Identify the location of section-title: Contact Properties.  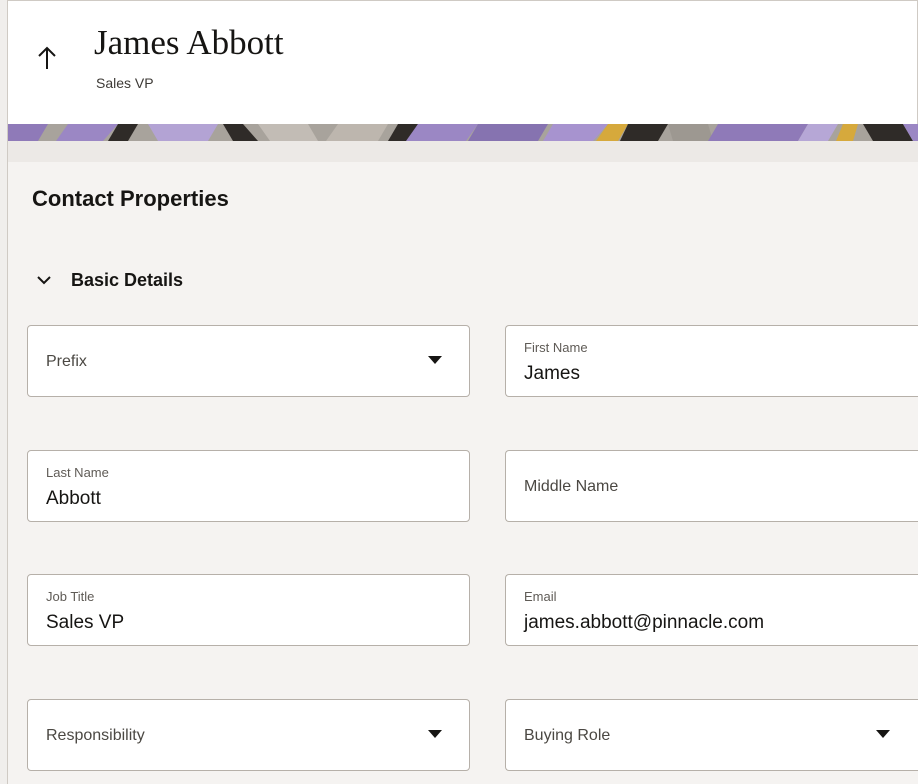
(130, 198).